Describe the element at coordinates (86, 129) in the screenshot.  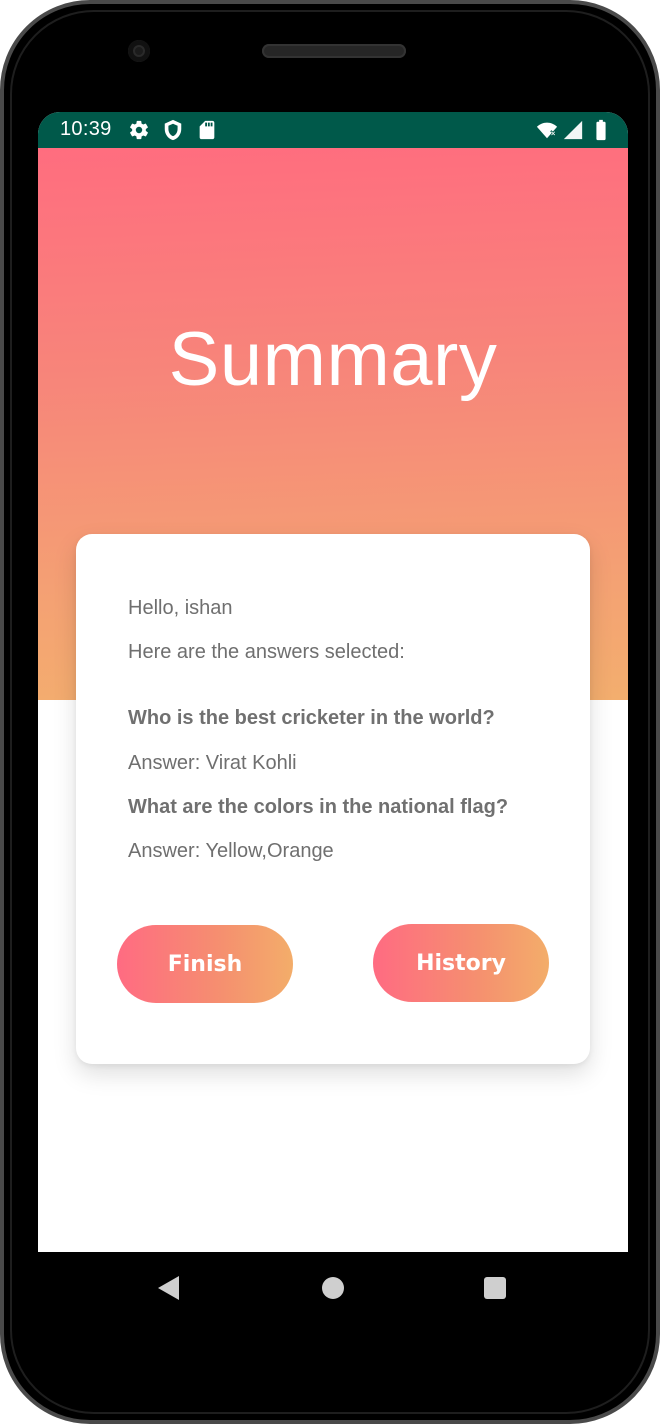
I see `status-time: 10:39` at that location.